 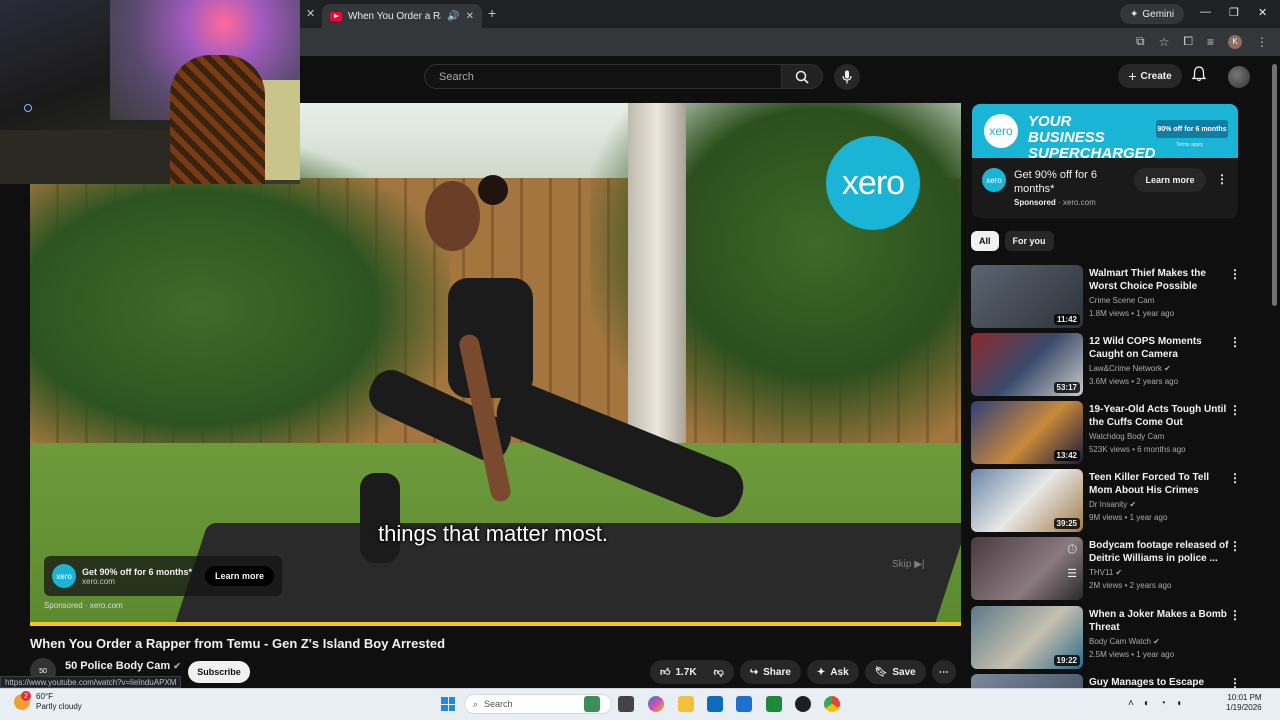 What do you see at coordinates (495, 624) in the screenshot?
I see `ad-progress-bar` at bounding box center [495, 624].